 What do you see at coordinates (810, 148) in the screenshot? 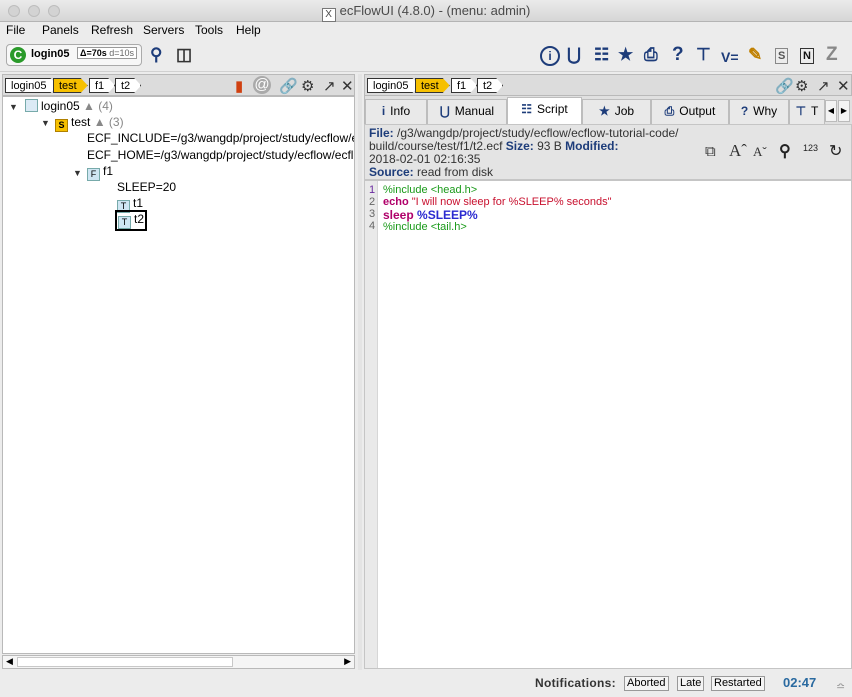
I see `goto-line-icon: 123` at bounding box center [810, 148].